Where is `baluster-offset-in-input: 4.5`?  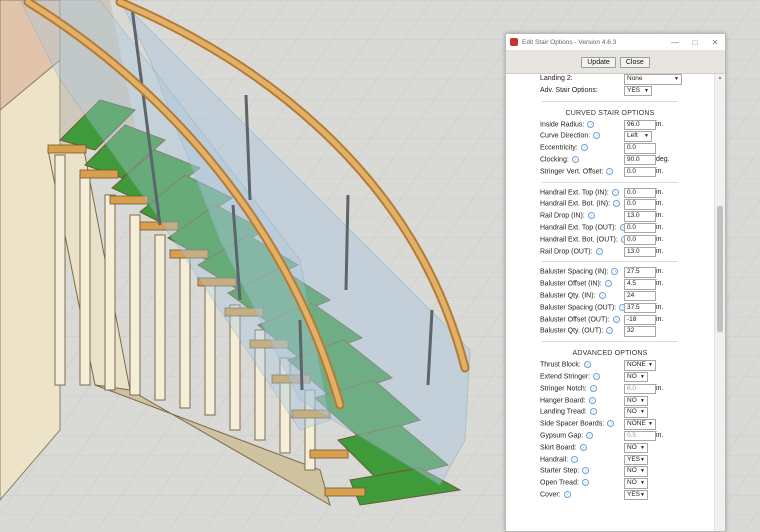
baluster-offset-in-input: 4.5 is located at coordinates (640, 284).